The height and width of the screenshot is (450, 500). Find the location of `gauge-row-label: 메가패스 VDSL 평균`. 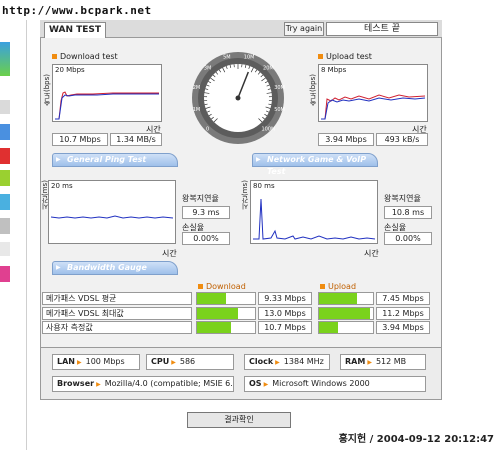

gauge-row-label: 메가패스 VDSL 평균 is located at coordinates (117, 298).